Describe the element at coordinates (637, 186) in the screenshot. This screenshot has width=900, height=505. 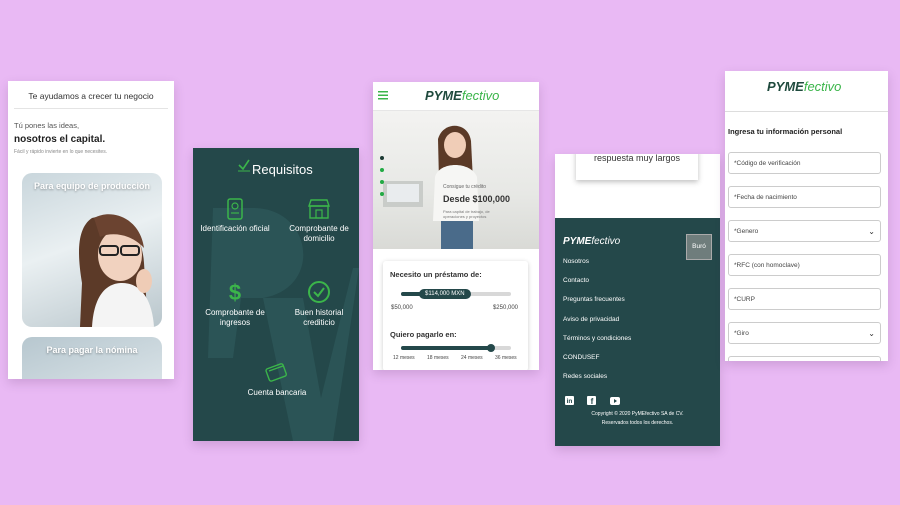
I see `content-area: respuesta muy largos` at that location.